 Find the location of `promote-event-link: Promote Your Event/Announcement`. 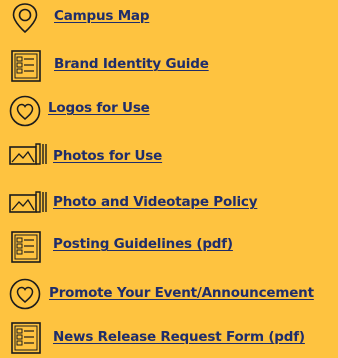

promote-event-link: Promote Your Event/Announcement is located at coordinates (181, 293).